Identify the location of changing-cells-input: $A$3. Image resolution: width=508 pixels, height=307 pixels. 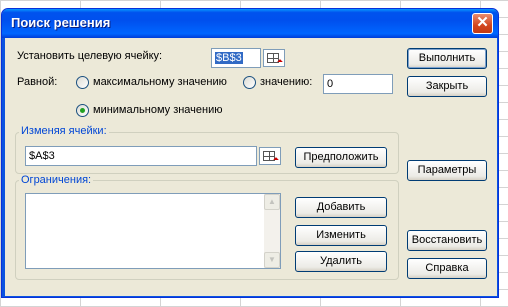
(141, 156).